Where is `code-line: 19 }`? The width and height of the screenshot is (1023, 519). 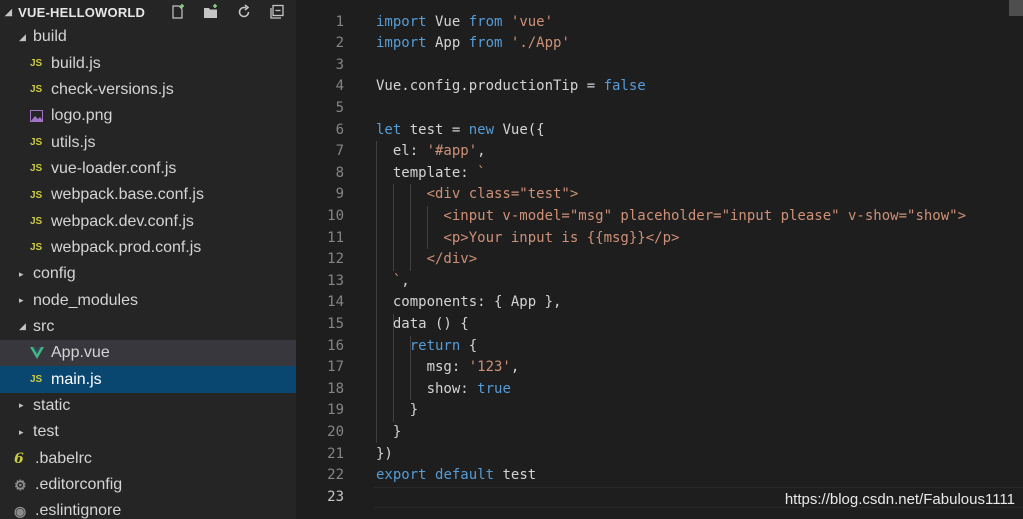 code-line: 19 } is located at coordinates (659, 411).